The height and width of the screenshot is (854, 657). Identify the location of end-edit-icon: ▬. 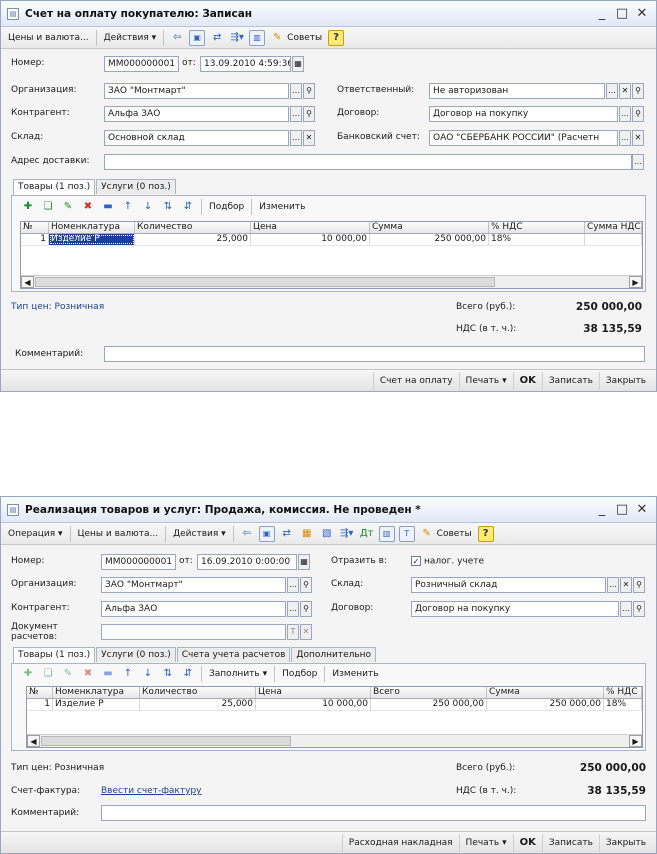
(108, 674).